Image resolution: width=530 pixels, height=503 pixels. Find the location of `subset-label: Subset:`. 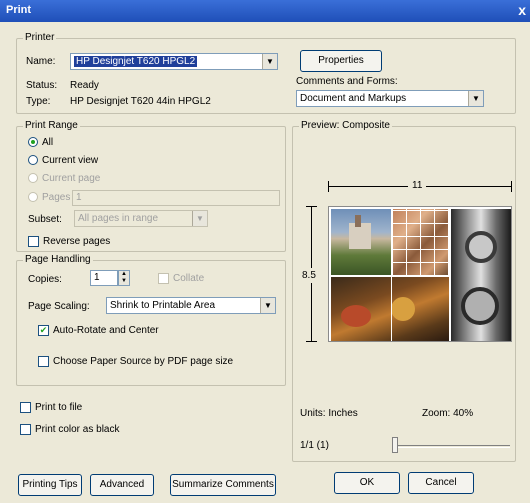

subset-label: Subset: is located at coordinates (45, 219).